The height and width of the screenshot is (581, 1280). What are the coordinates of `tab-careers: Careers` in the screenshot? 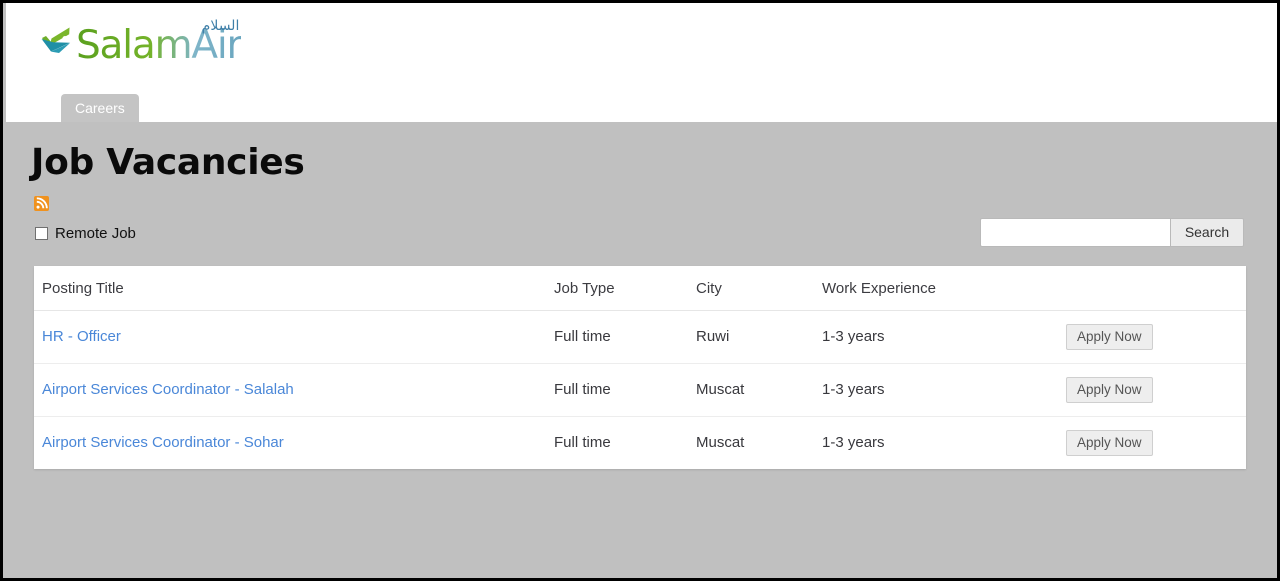 It's located at (100, 108).